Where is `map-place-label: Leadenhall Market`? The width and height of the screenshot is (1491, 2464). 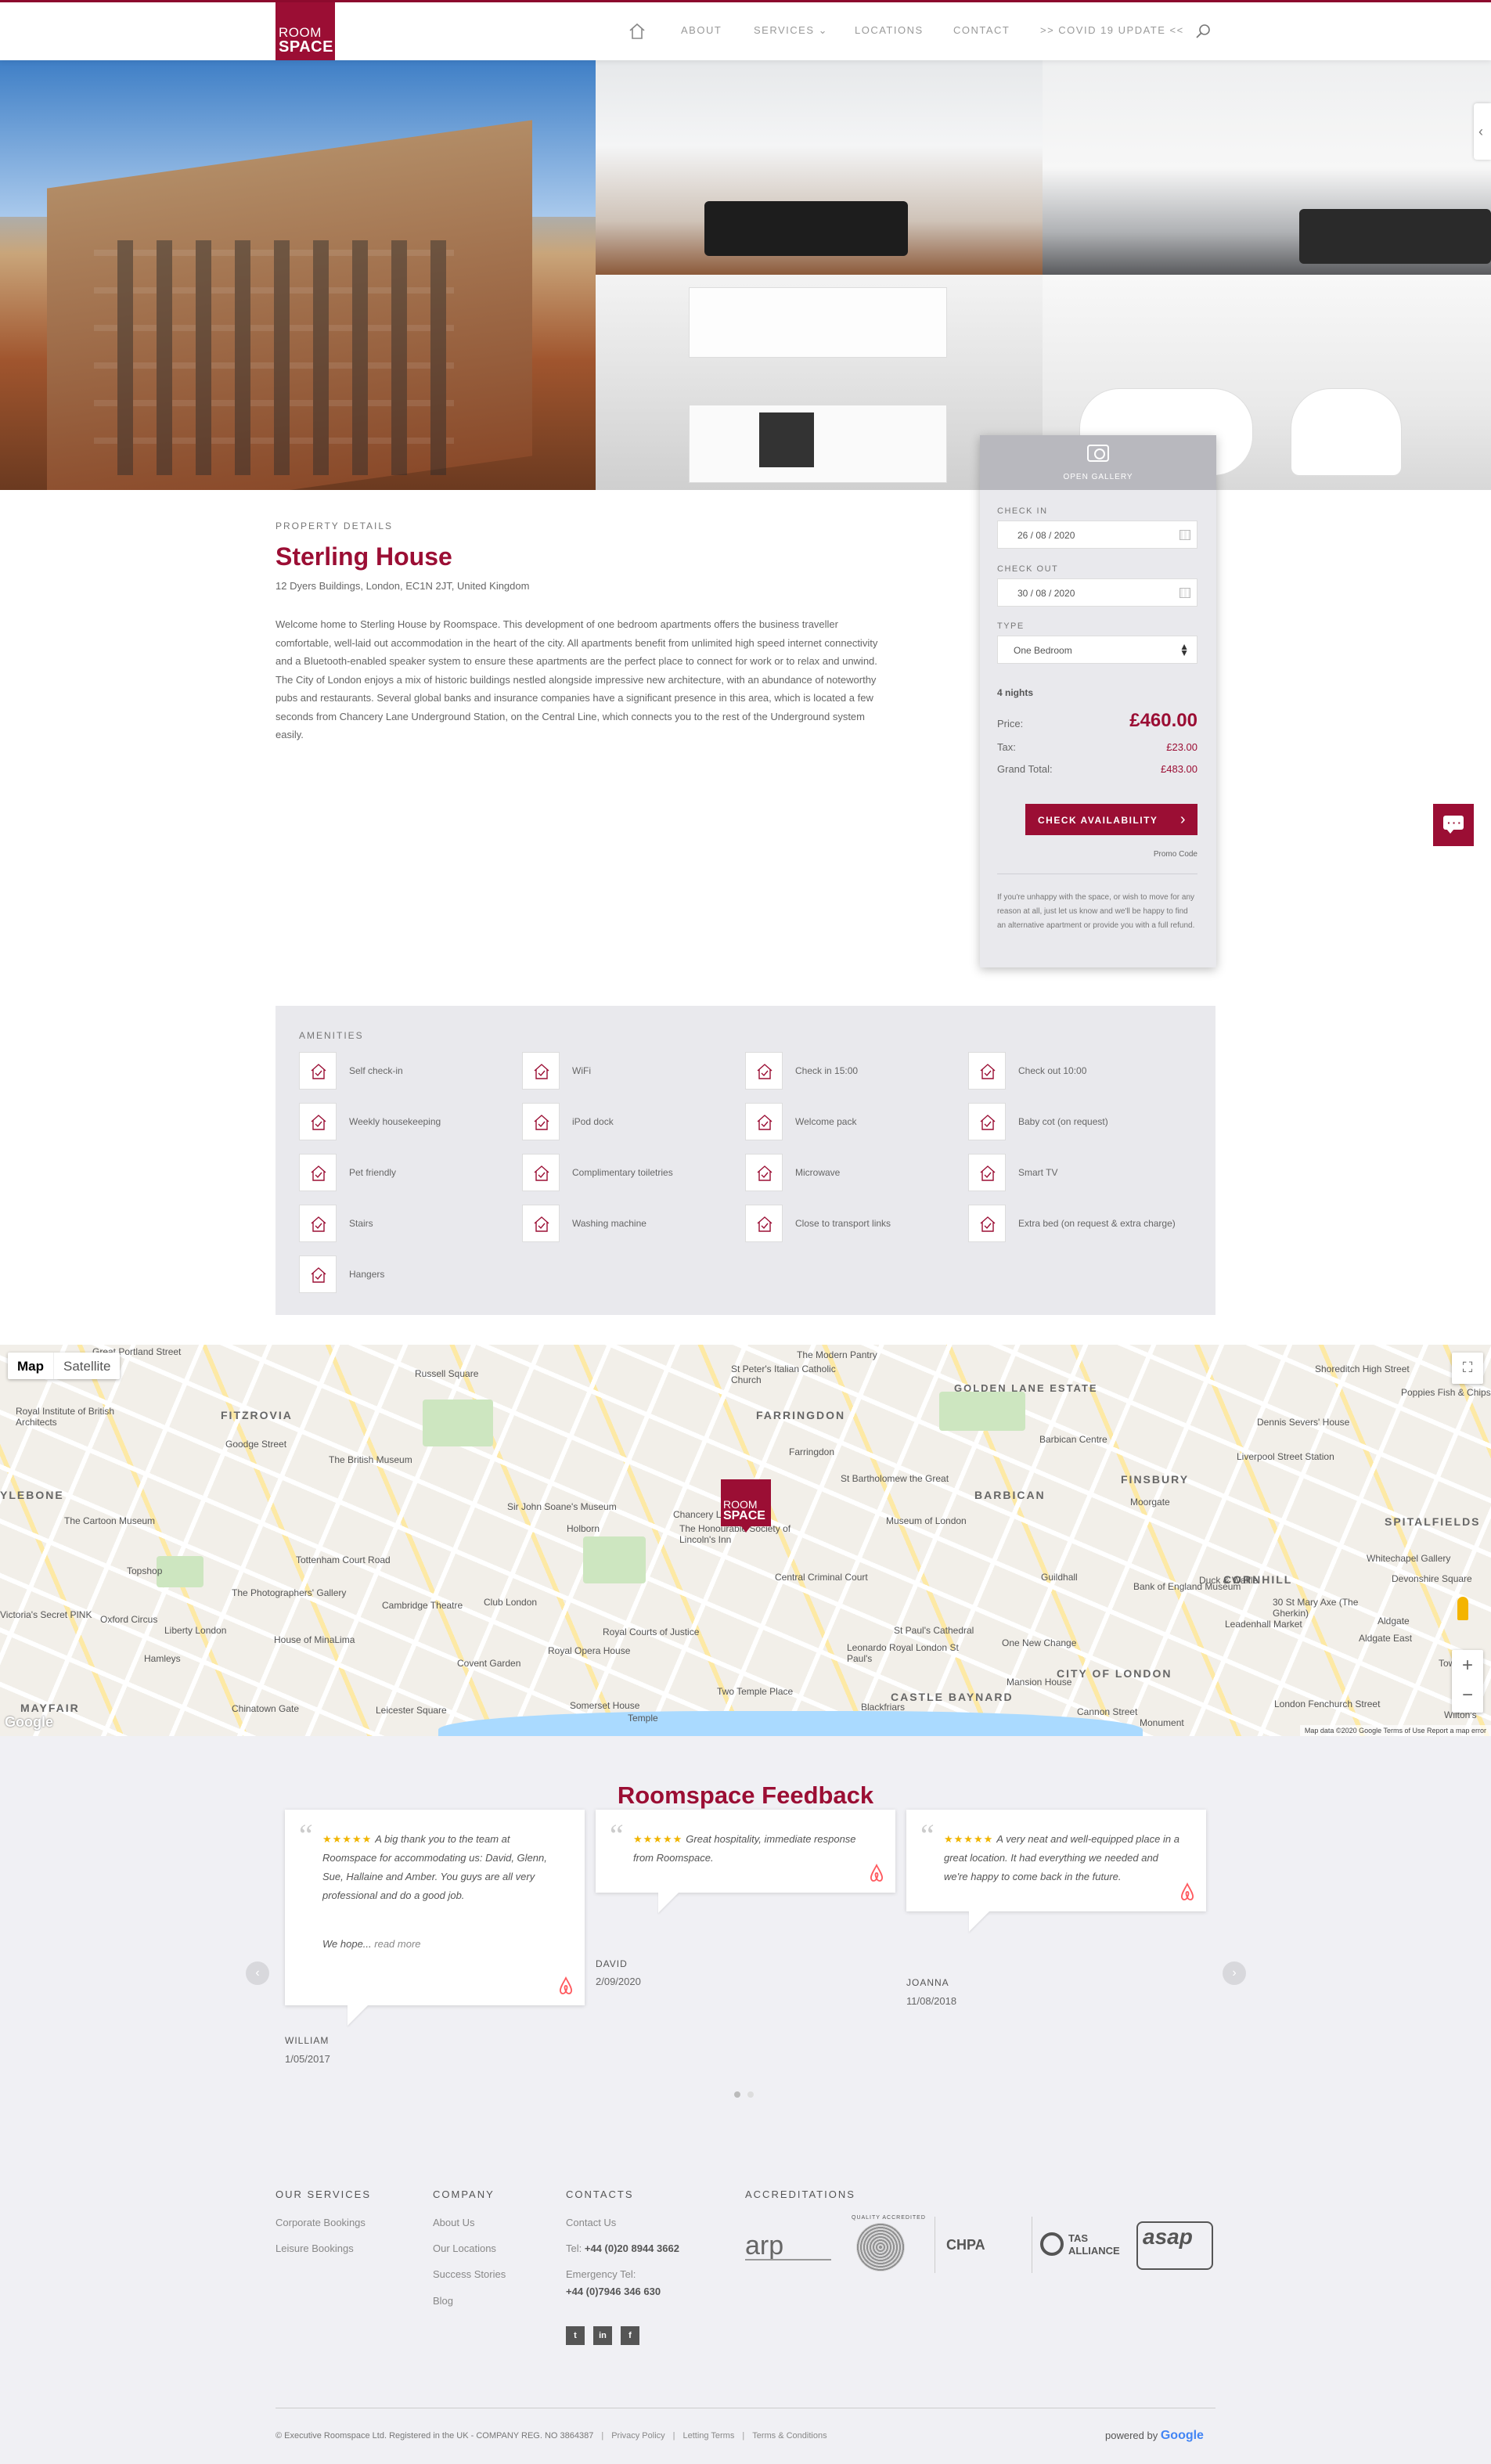
map-place-label: Leadenhall Market is located at coordinates (1264, 1625).